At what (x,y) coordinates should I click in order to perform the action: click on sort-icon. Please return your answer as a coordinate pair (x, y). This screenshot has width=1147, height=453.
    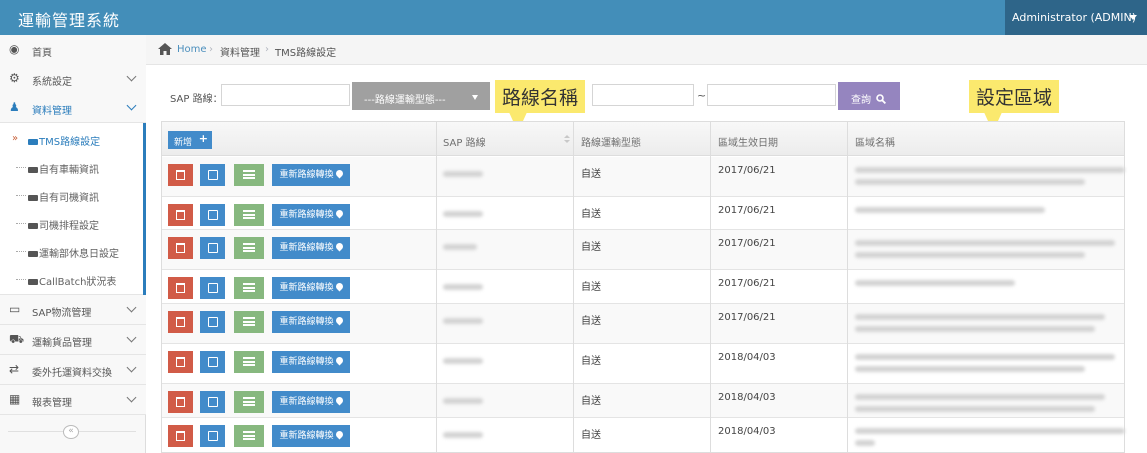
    Looking at the image, I should click on (567, 139).